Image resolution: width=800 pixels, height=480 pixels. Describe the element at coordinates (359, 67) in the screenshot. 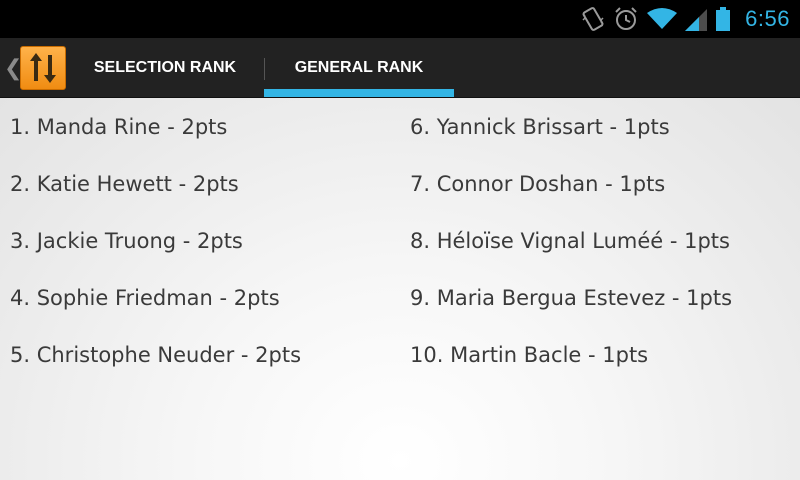

I see `tab-general-rank-label: GENERAL RANK` at that location.